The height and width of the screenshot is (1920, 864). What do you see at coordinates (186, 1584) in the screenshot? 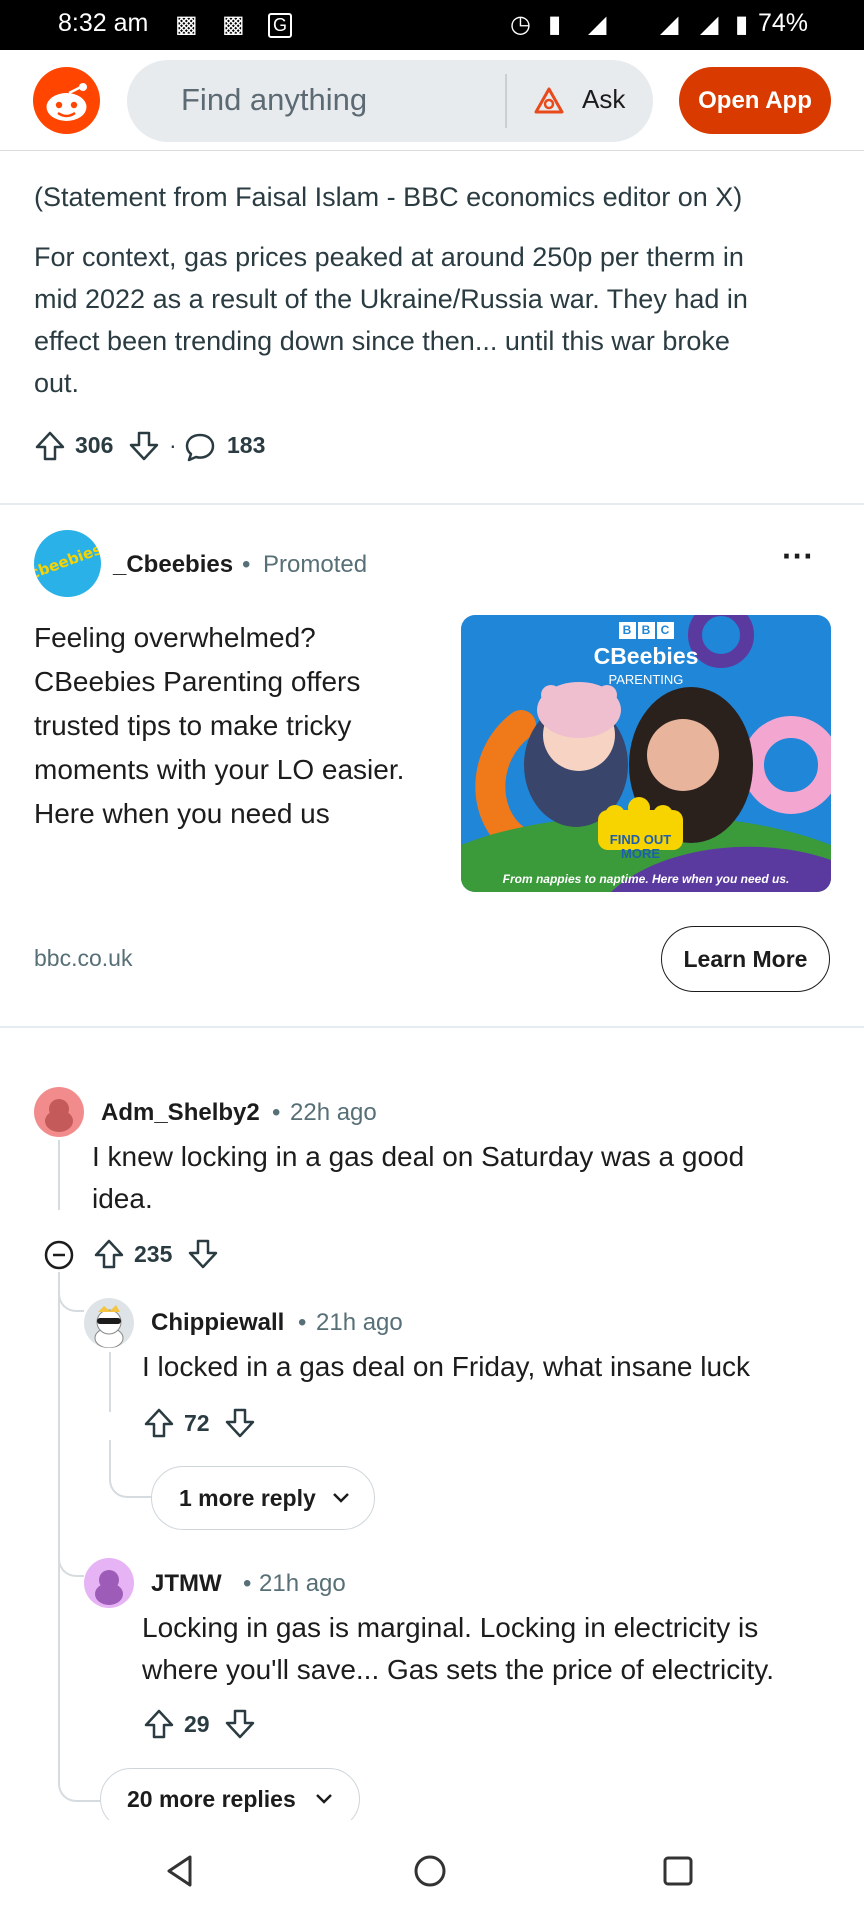
I see `comment-author: JTMW` at bounding box center [186, 1584].